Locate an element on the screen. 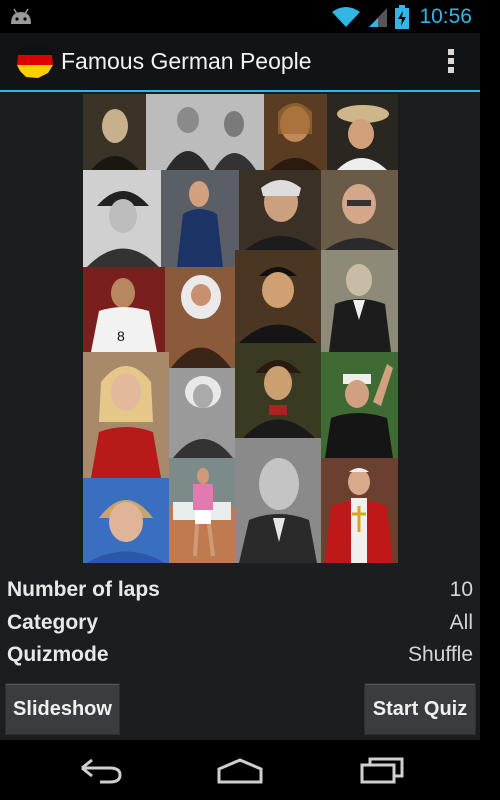 Image resolution: width=500 pixels, height=800 pixels. svg-text: 8 is located at coordinates (121, 336).